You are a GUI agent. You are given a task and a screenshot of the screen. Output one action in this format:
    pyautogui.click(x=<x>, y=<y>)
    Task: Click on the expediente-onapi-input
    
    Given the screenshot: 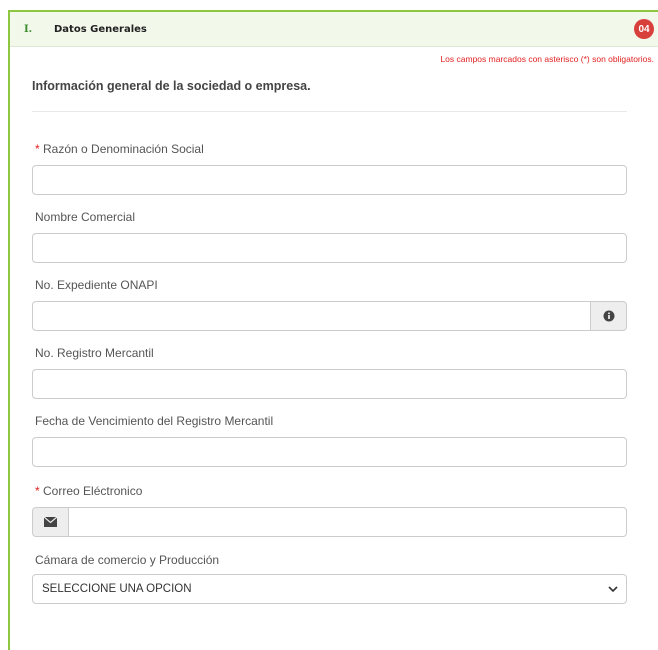 What is the action you would take?
    pyautogui.click(x=311, y=316)
    